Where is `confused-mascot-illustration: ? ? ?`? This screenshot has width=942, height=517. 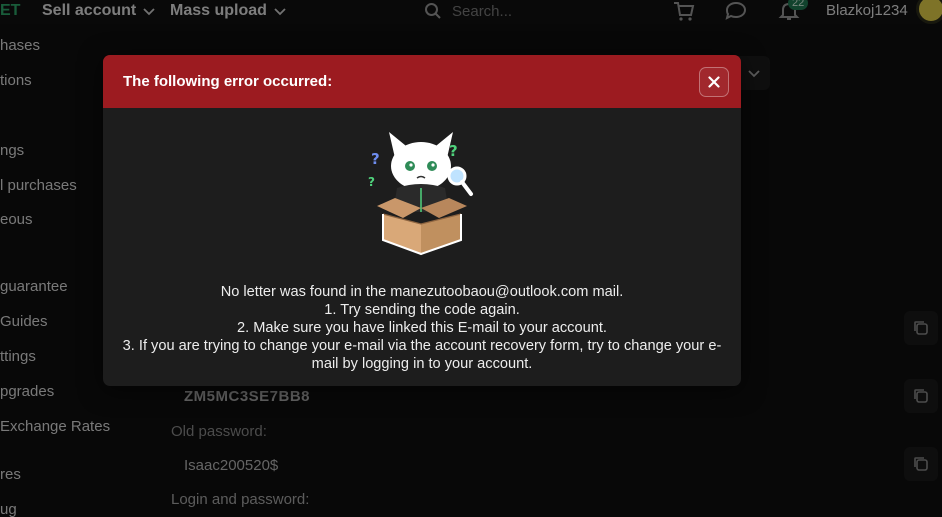
confused-mascot-illustration: ? ? ? is located at coordinates (420, 194).